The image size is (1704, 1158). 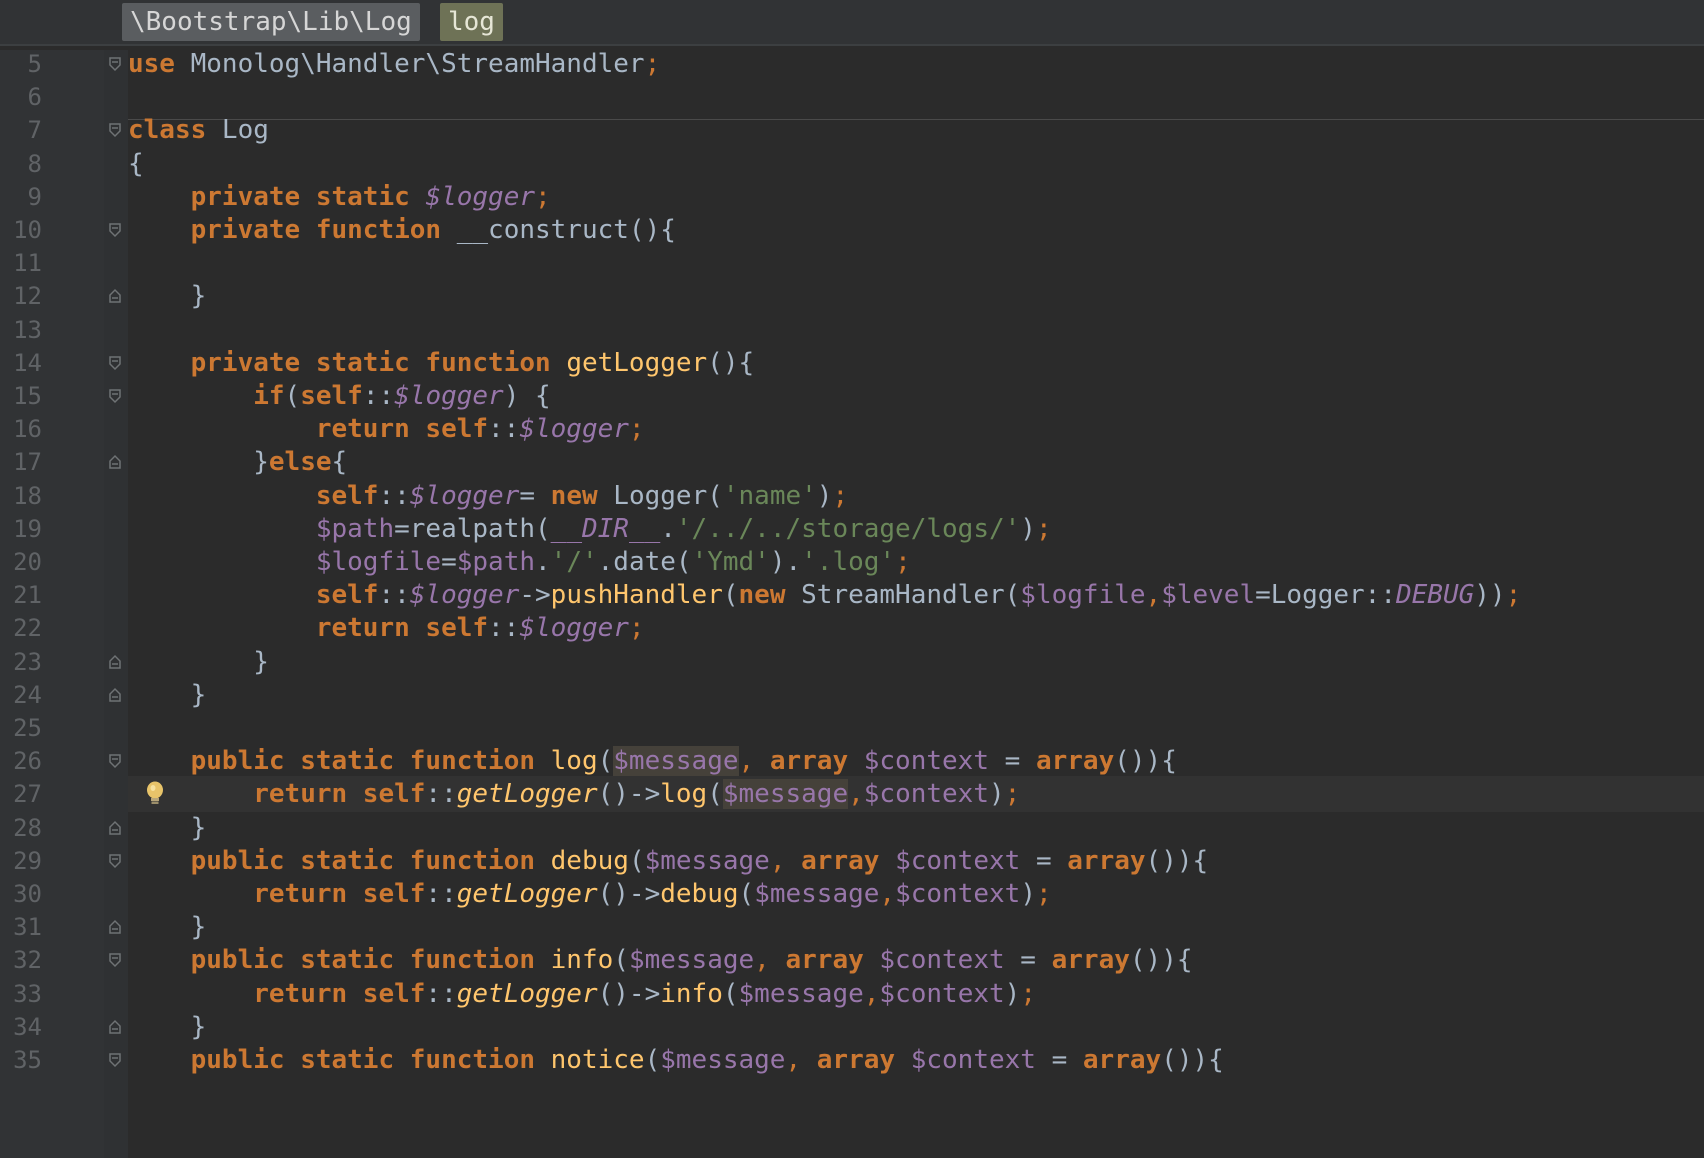 I want to click on code-line: 13, so click(x=852, y=330).